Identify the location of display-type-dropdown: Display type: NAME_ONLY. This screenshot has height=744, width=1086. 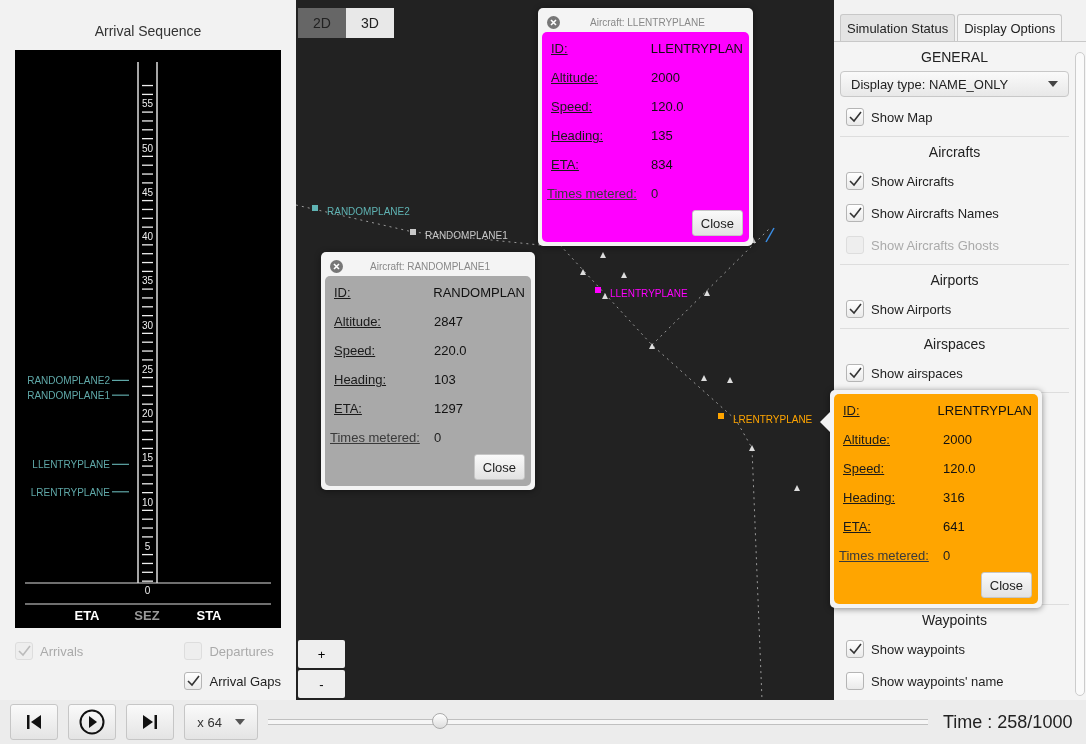
(954, 84).